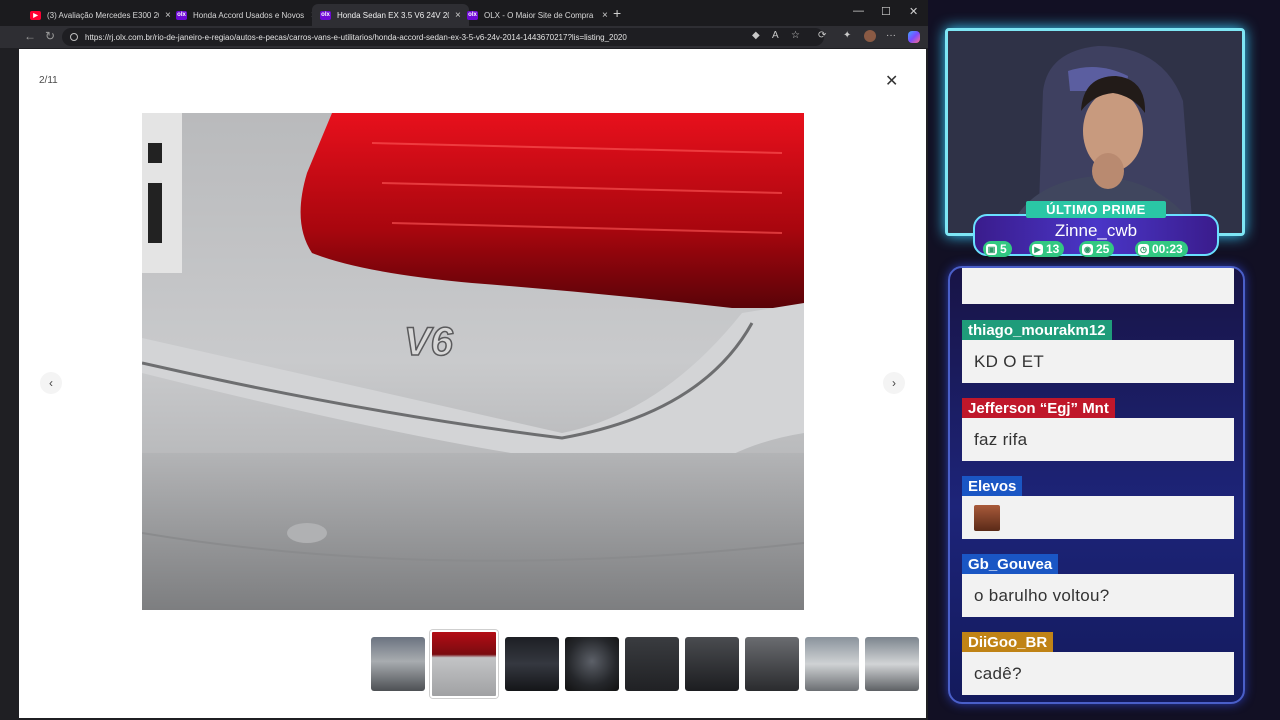 The image size is (1280, 720). I want to click on tab-label: (3) Avaliação Mercedes E300 2023, so click(103, 15).